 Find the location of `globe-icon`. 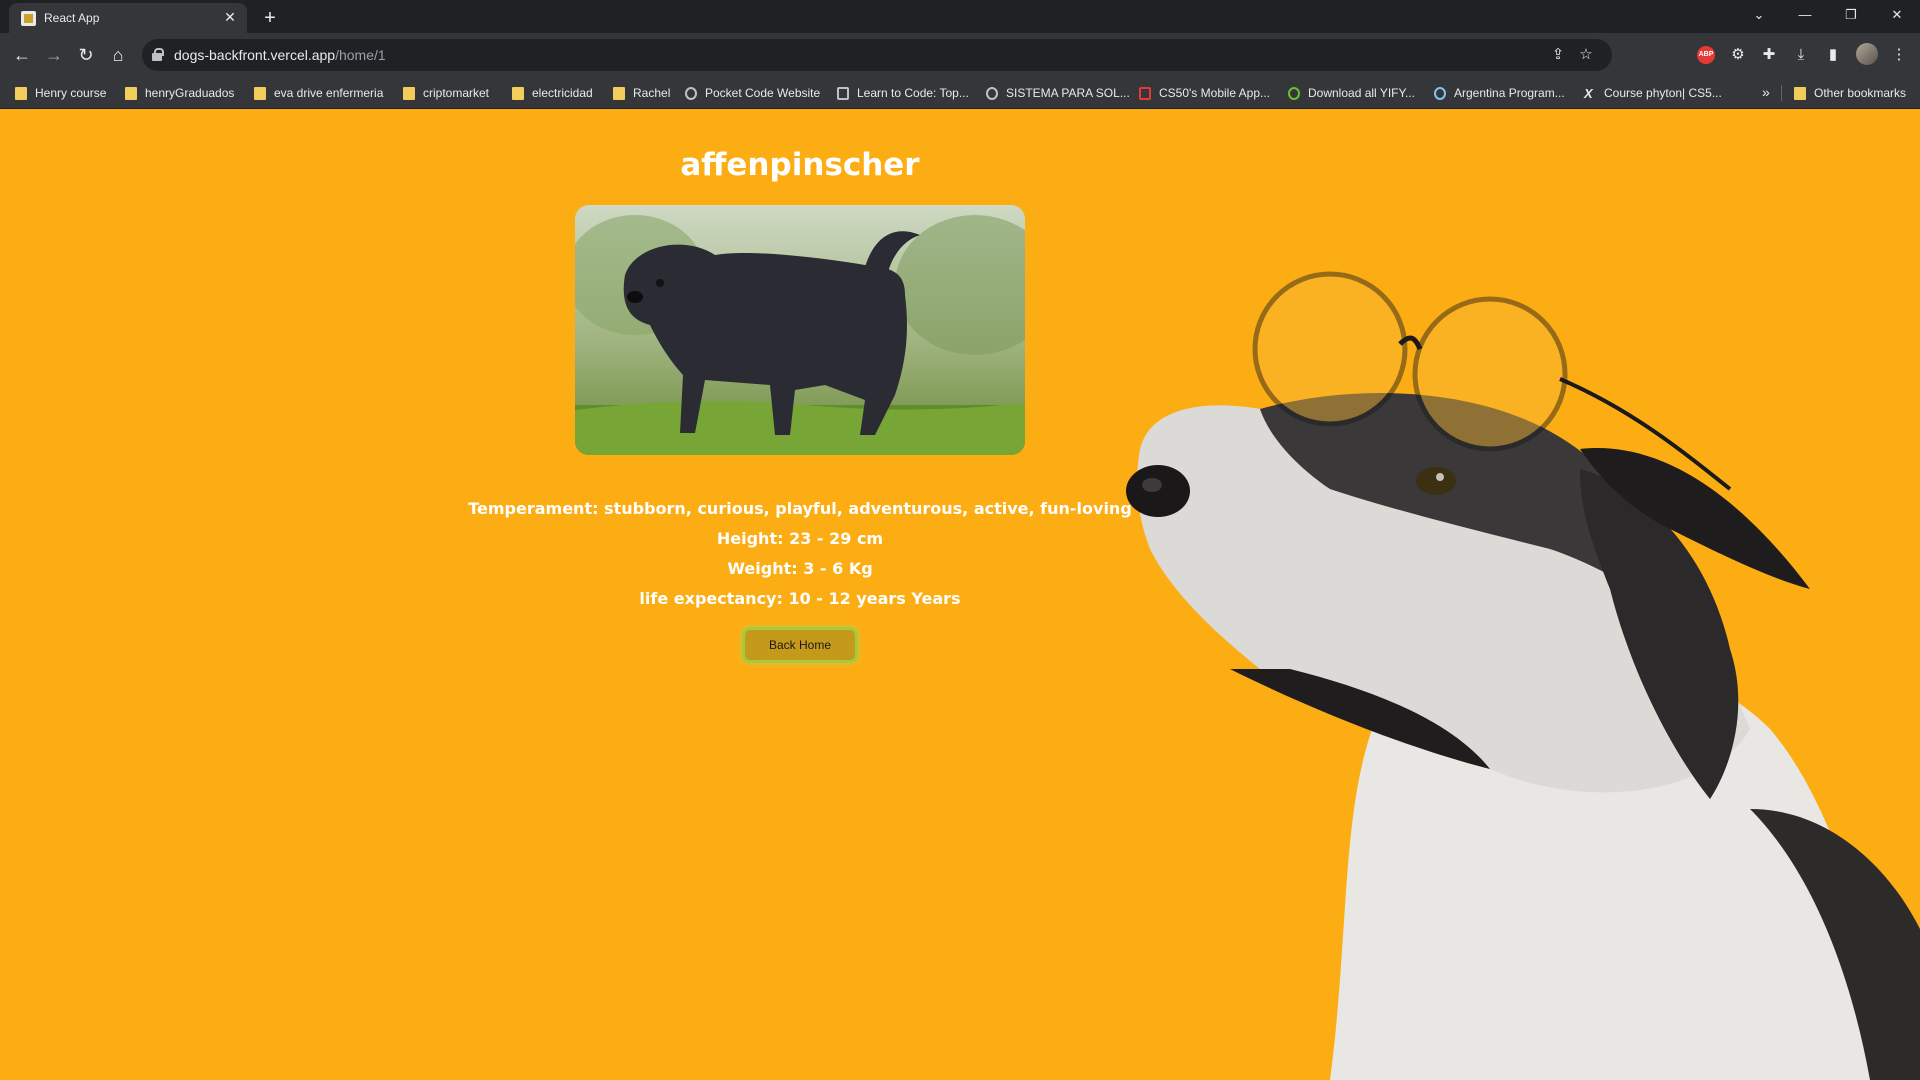

globe-icon is located at coordinates (992, 93).